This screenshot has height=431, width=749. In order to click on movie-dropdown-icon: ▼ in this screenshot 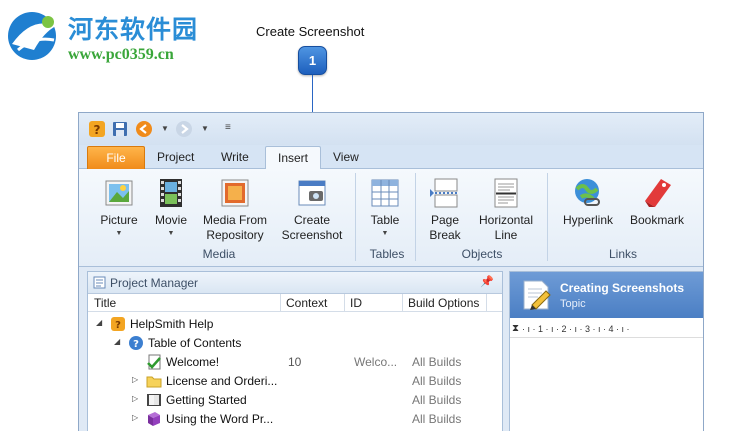, I will do `click(171, 233)`.